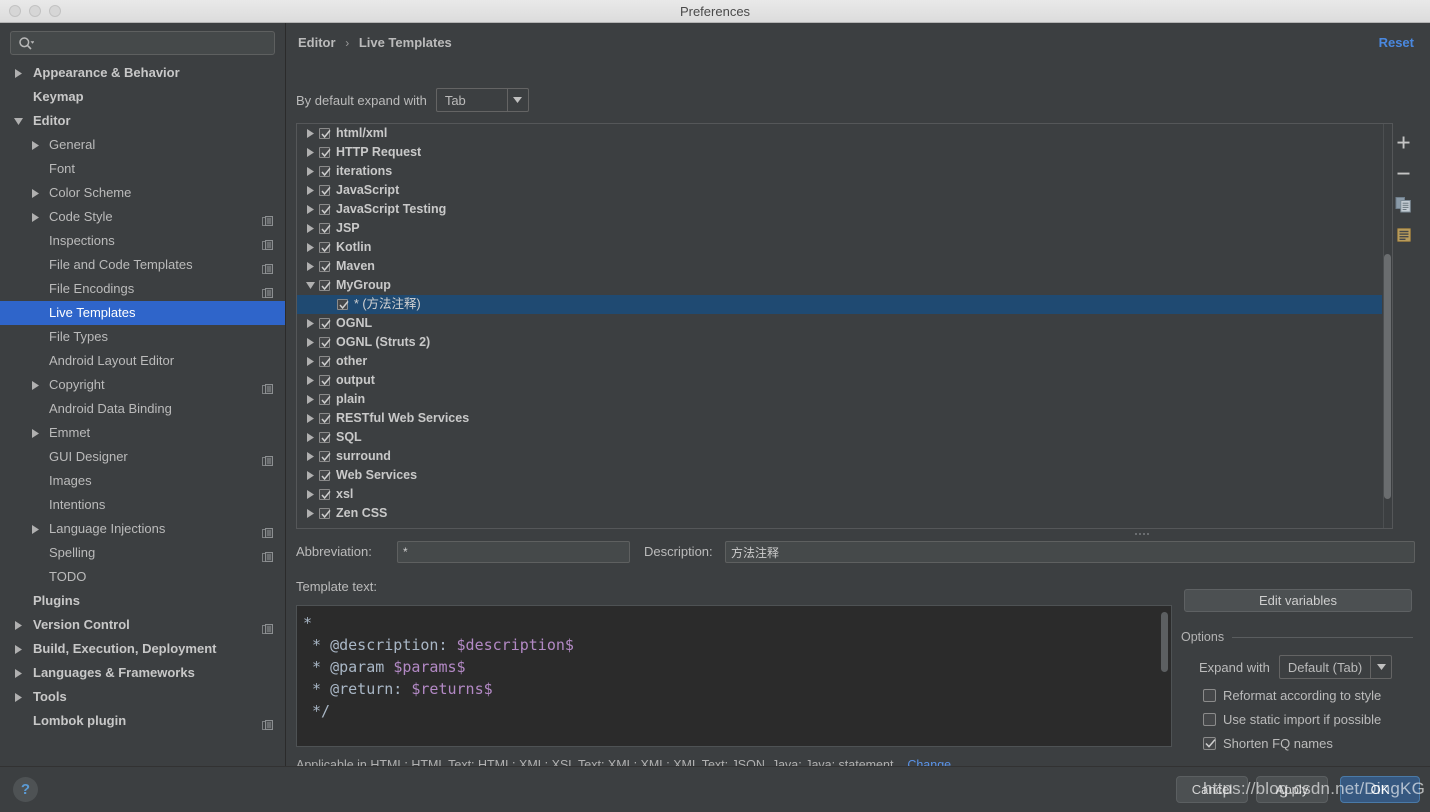  I want to click on sidebar-item-inspections: Inspections, so click(142, 241).